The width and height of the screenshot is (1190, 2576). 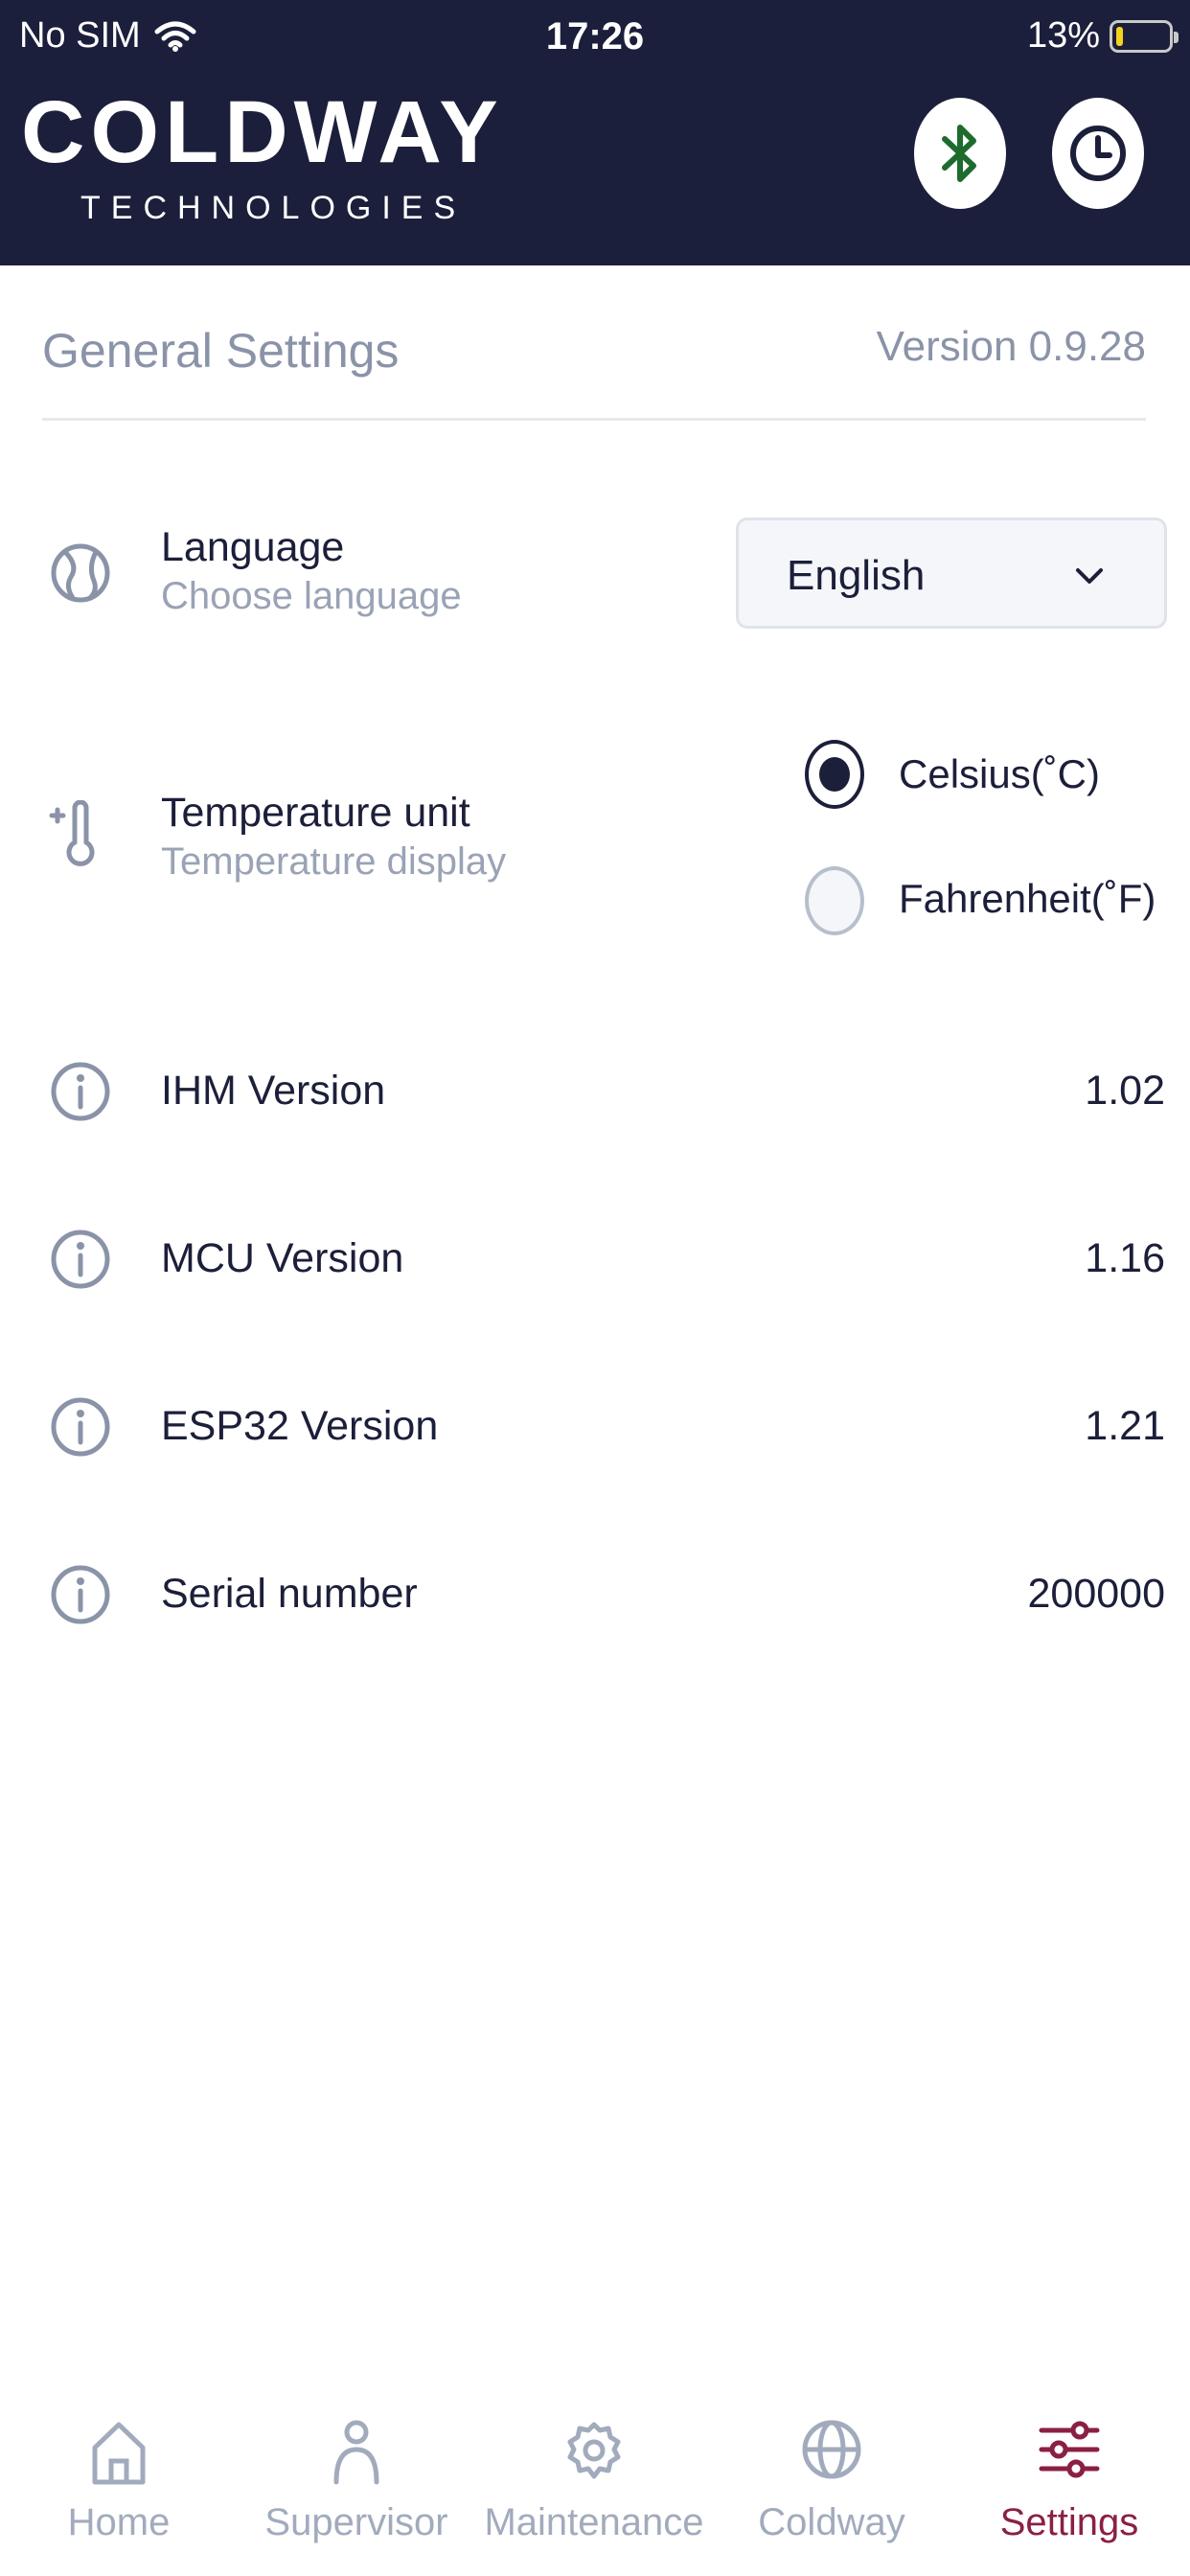 I want to click on bluetooth-button, so click(x=960, y=153).